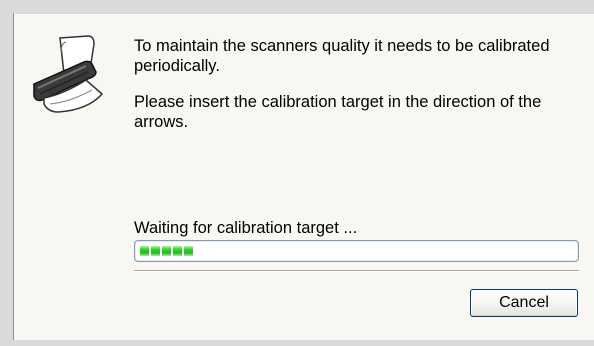 This screenshot has width=594, height=346. Describe the element at coordinates (524, 303) in the screenshot. I see `cancel-button: Cancel` at that location.